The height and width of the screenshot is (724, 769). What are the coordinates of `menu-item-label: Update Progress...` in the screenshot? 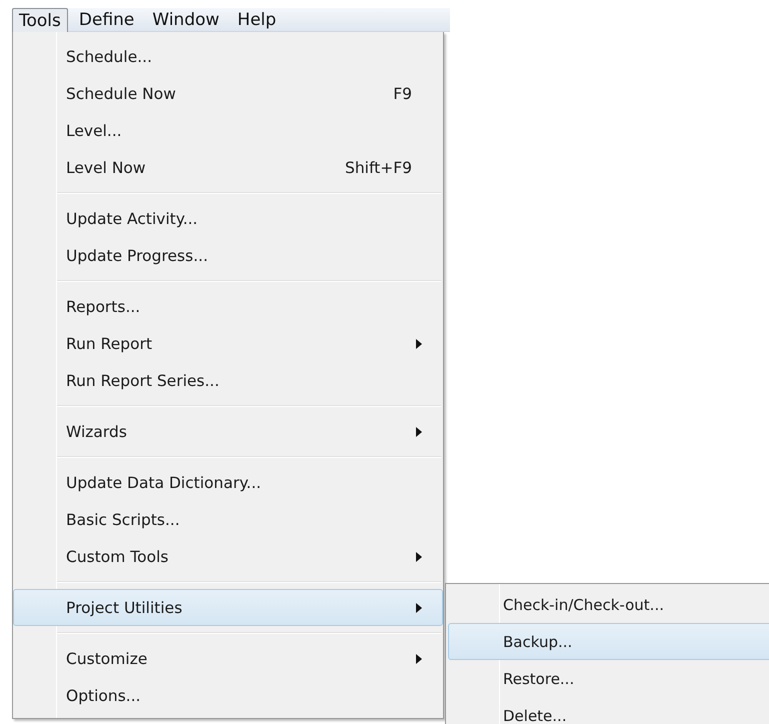 It's located at (137, 255).